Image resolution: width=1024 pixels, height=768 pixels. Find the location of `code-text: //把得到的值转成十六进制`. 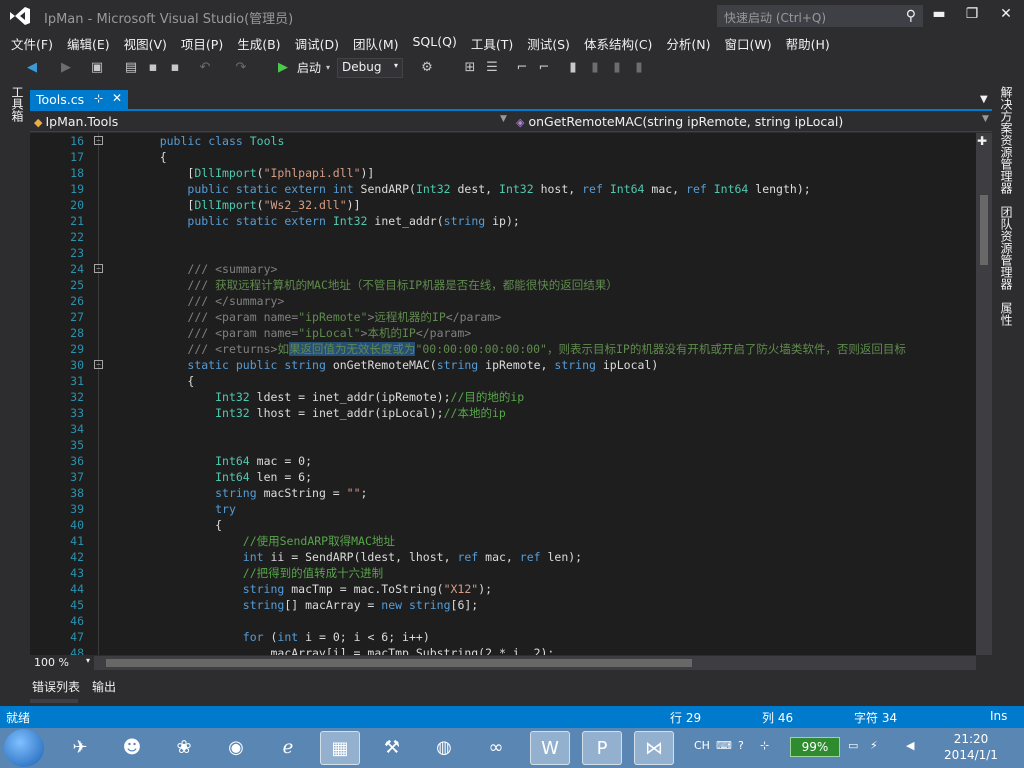

code-text: //把得到的值转成十六进制 is located at coordinates (257, 573).